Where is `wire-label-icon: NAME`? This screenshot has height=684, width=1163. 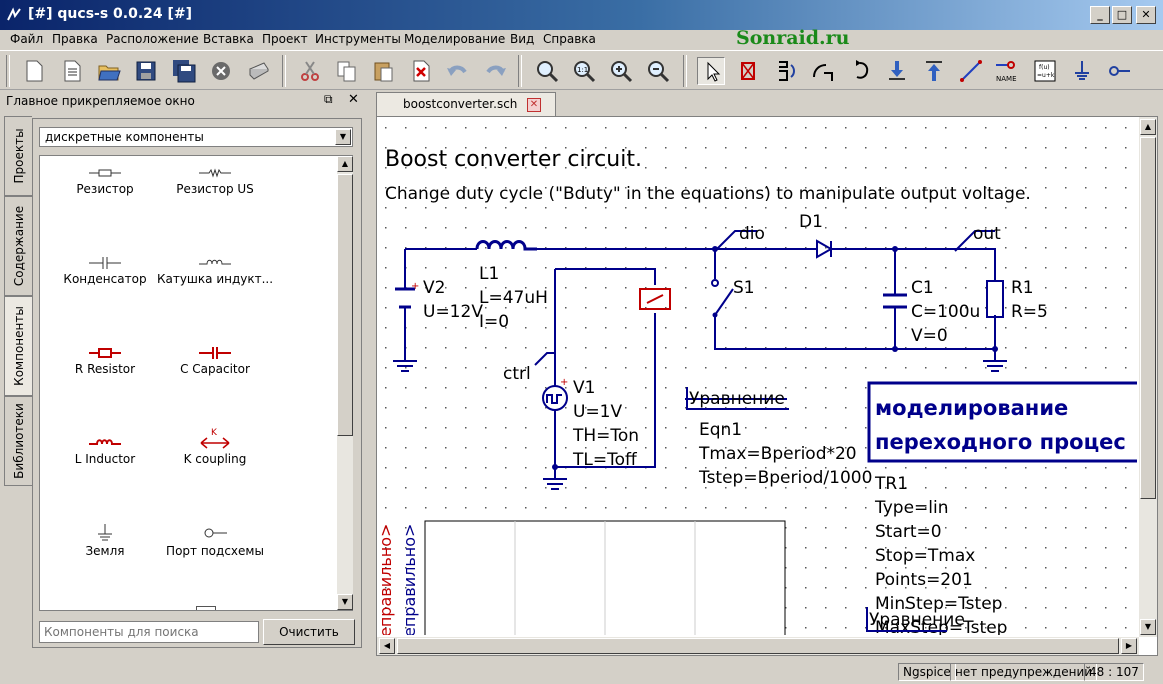 wire-label-icon: NAME is located at coordinates (1008, 71).